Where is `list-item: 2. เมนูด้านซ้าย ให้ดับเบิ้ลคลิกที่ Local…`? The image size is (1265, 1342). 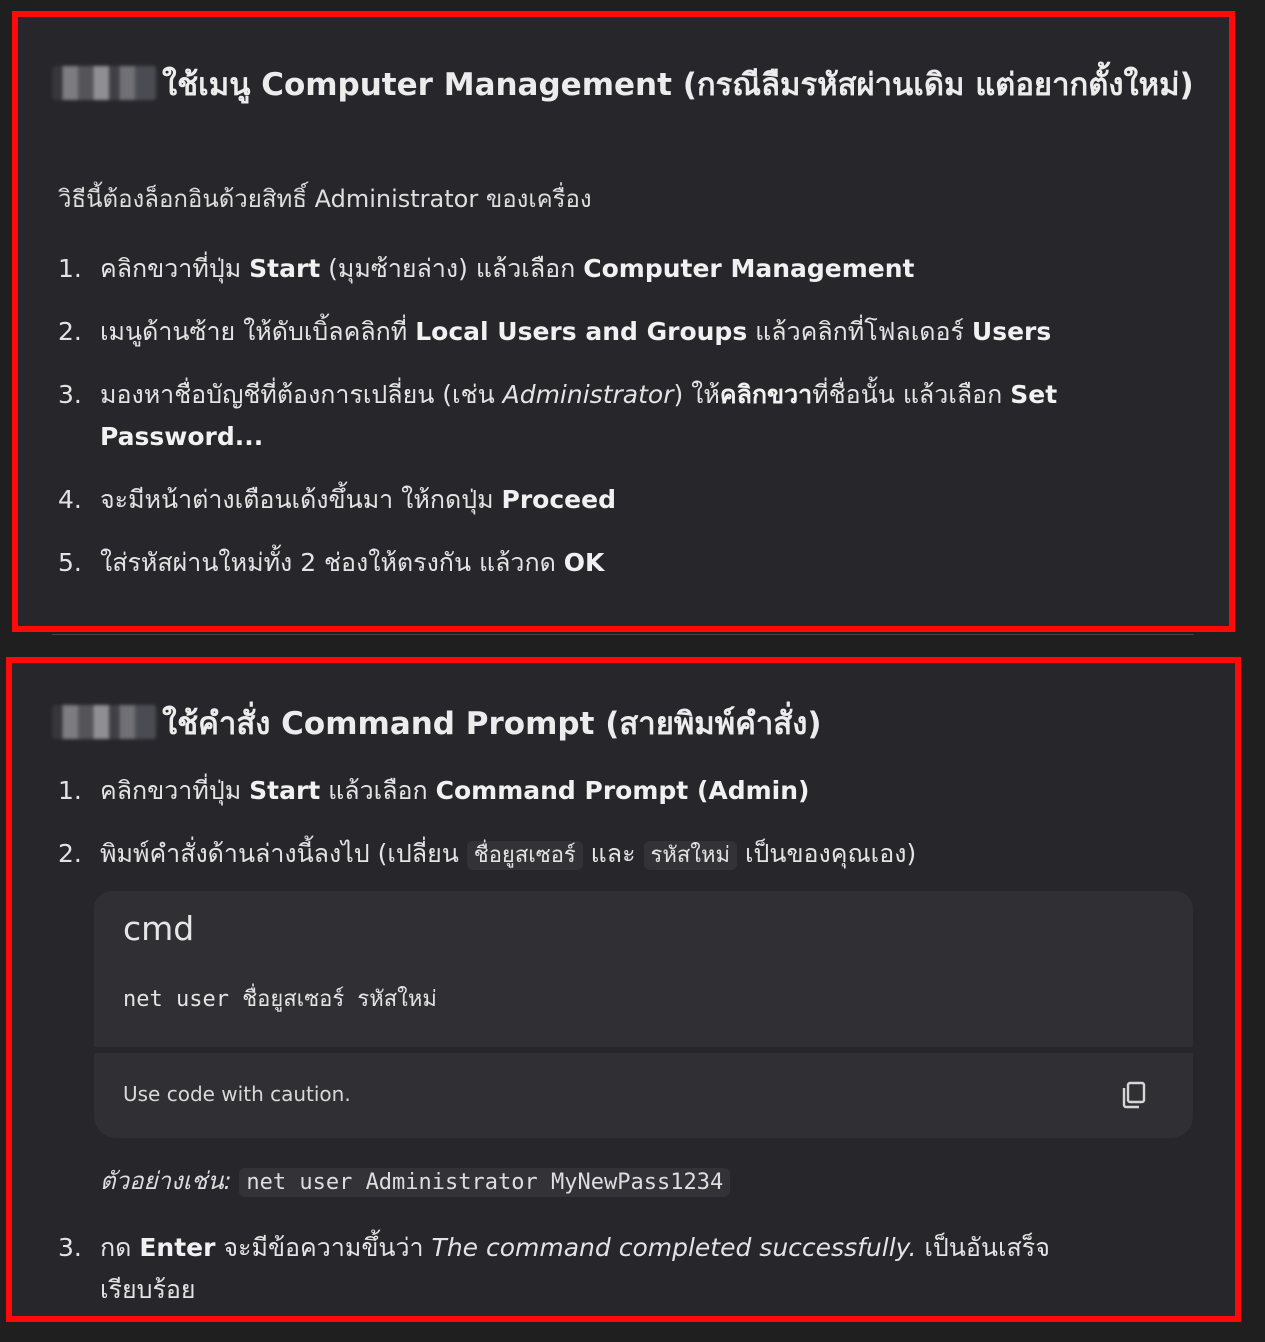
list-item: 2. เมนูด้านซ้าย ให้ดับเบิ้ลคลิกที่ Local… is located at coordinates (555, 331).